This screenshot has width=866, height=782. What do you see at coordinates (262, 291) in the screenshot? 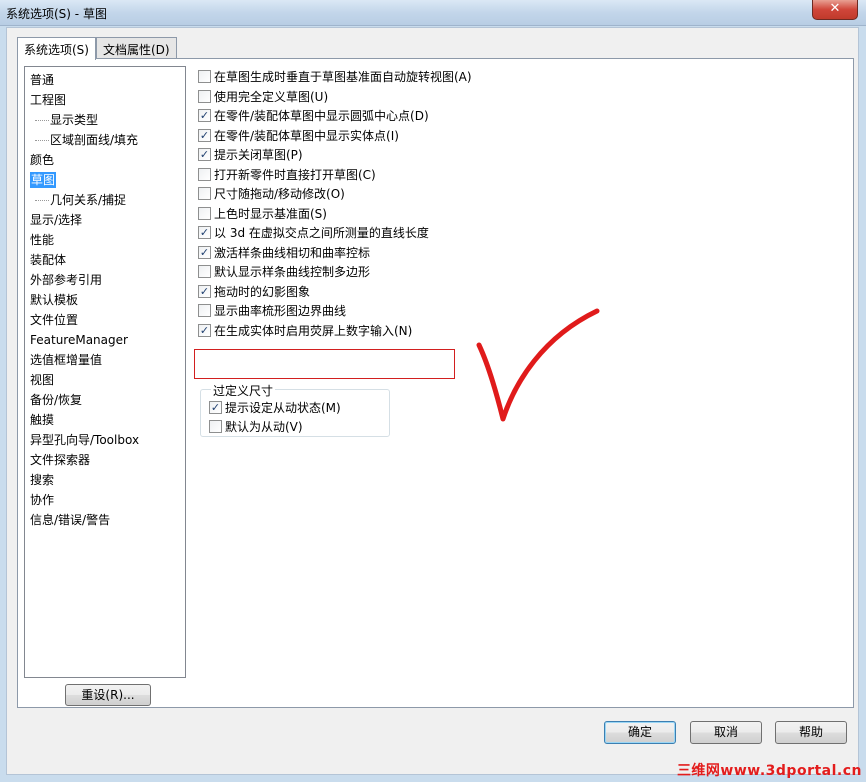
I see `option-label: 拖动时的幻影图象` at bounding box center [262, 291].